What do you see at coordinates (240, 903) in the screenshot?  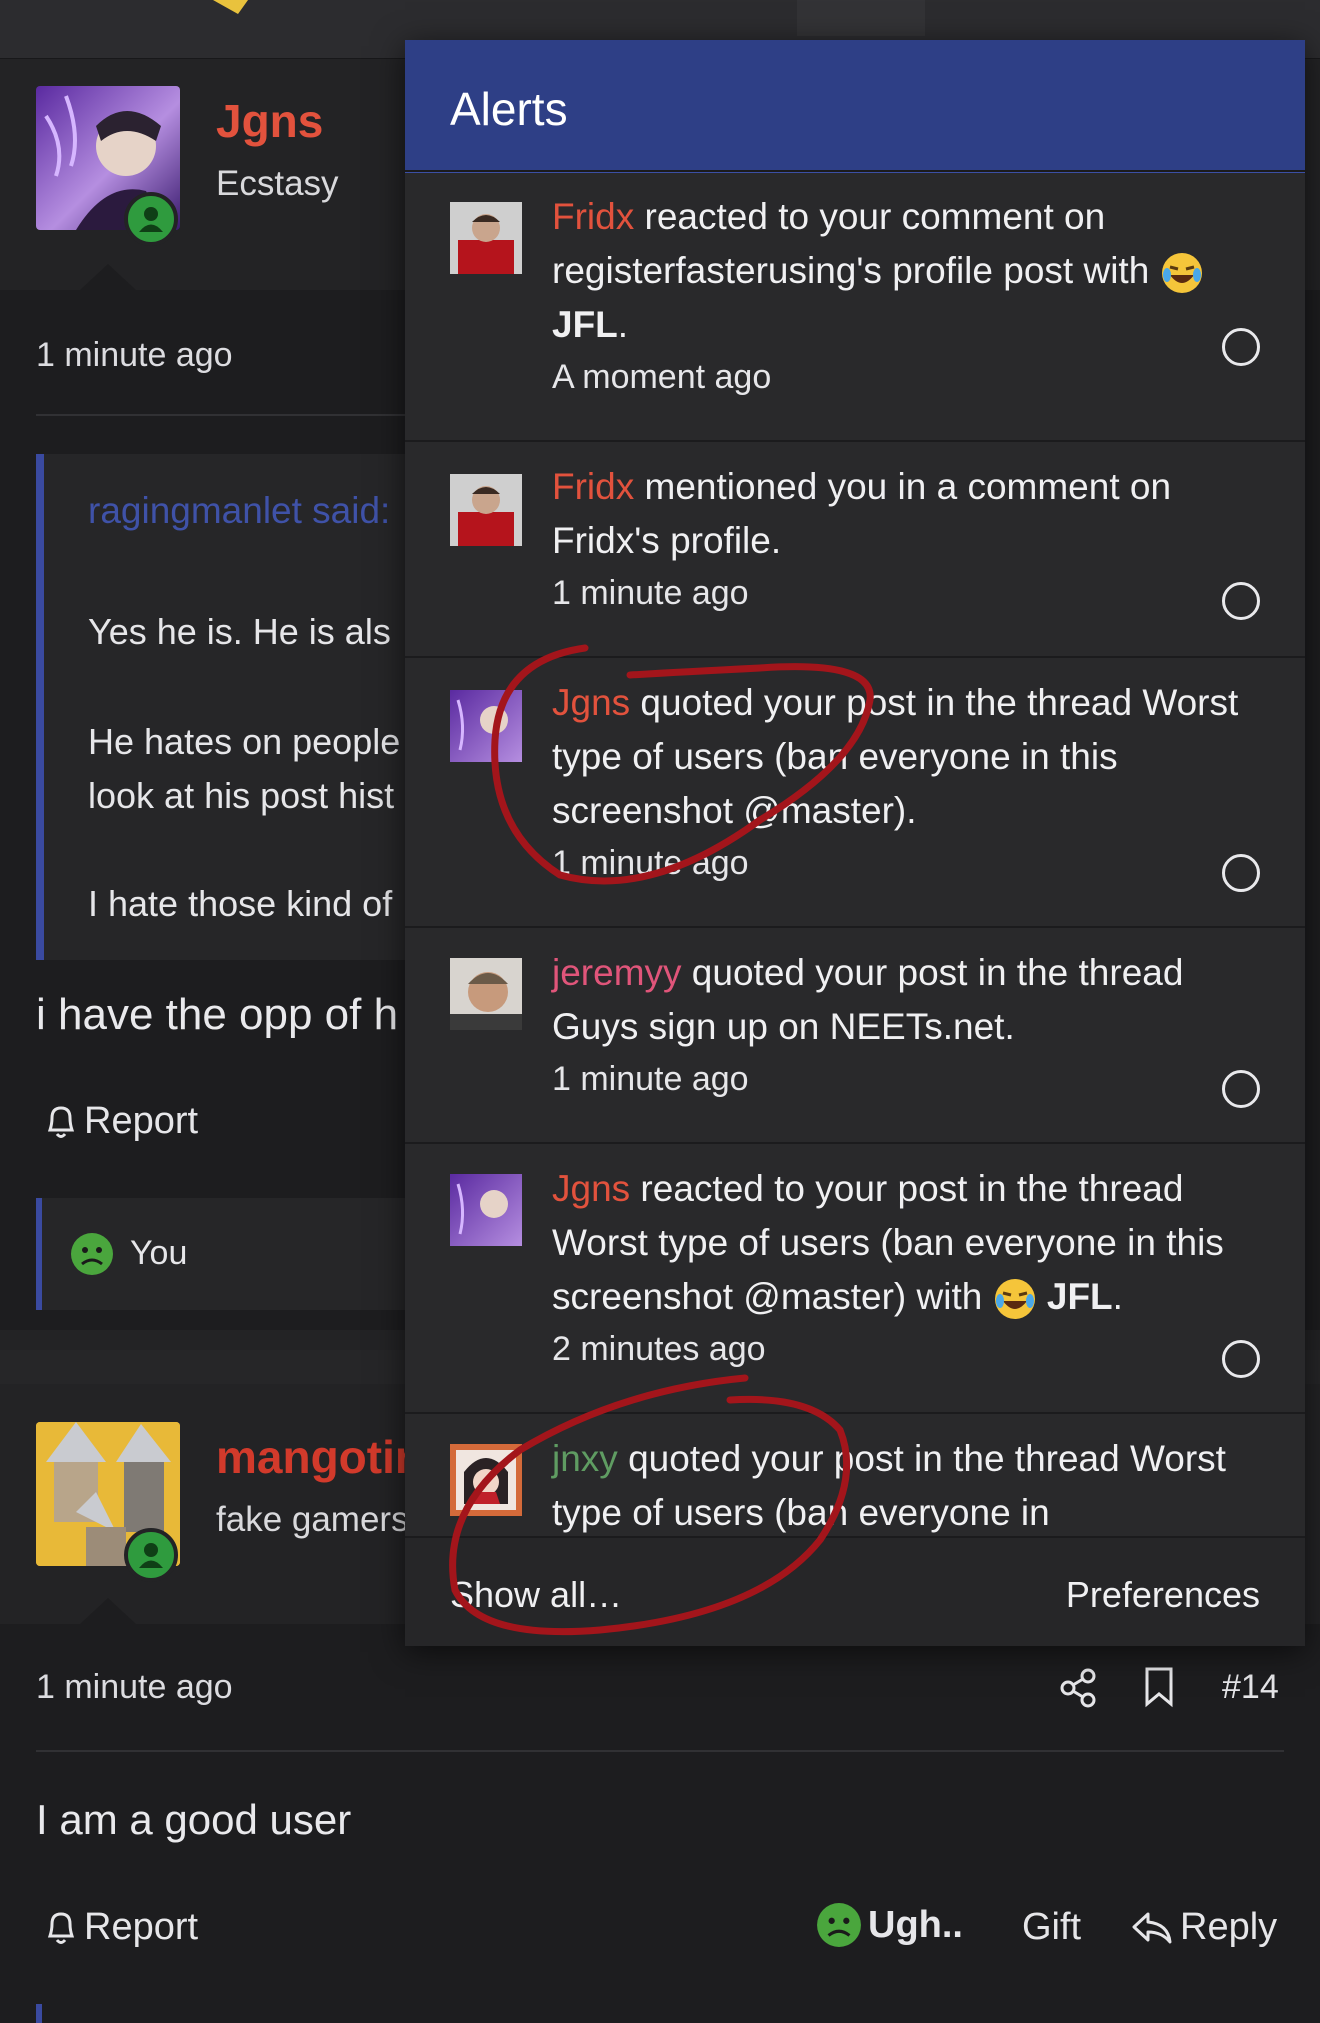 I see `quote-line: I hate those kind of` at bounding box center [240, 903].